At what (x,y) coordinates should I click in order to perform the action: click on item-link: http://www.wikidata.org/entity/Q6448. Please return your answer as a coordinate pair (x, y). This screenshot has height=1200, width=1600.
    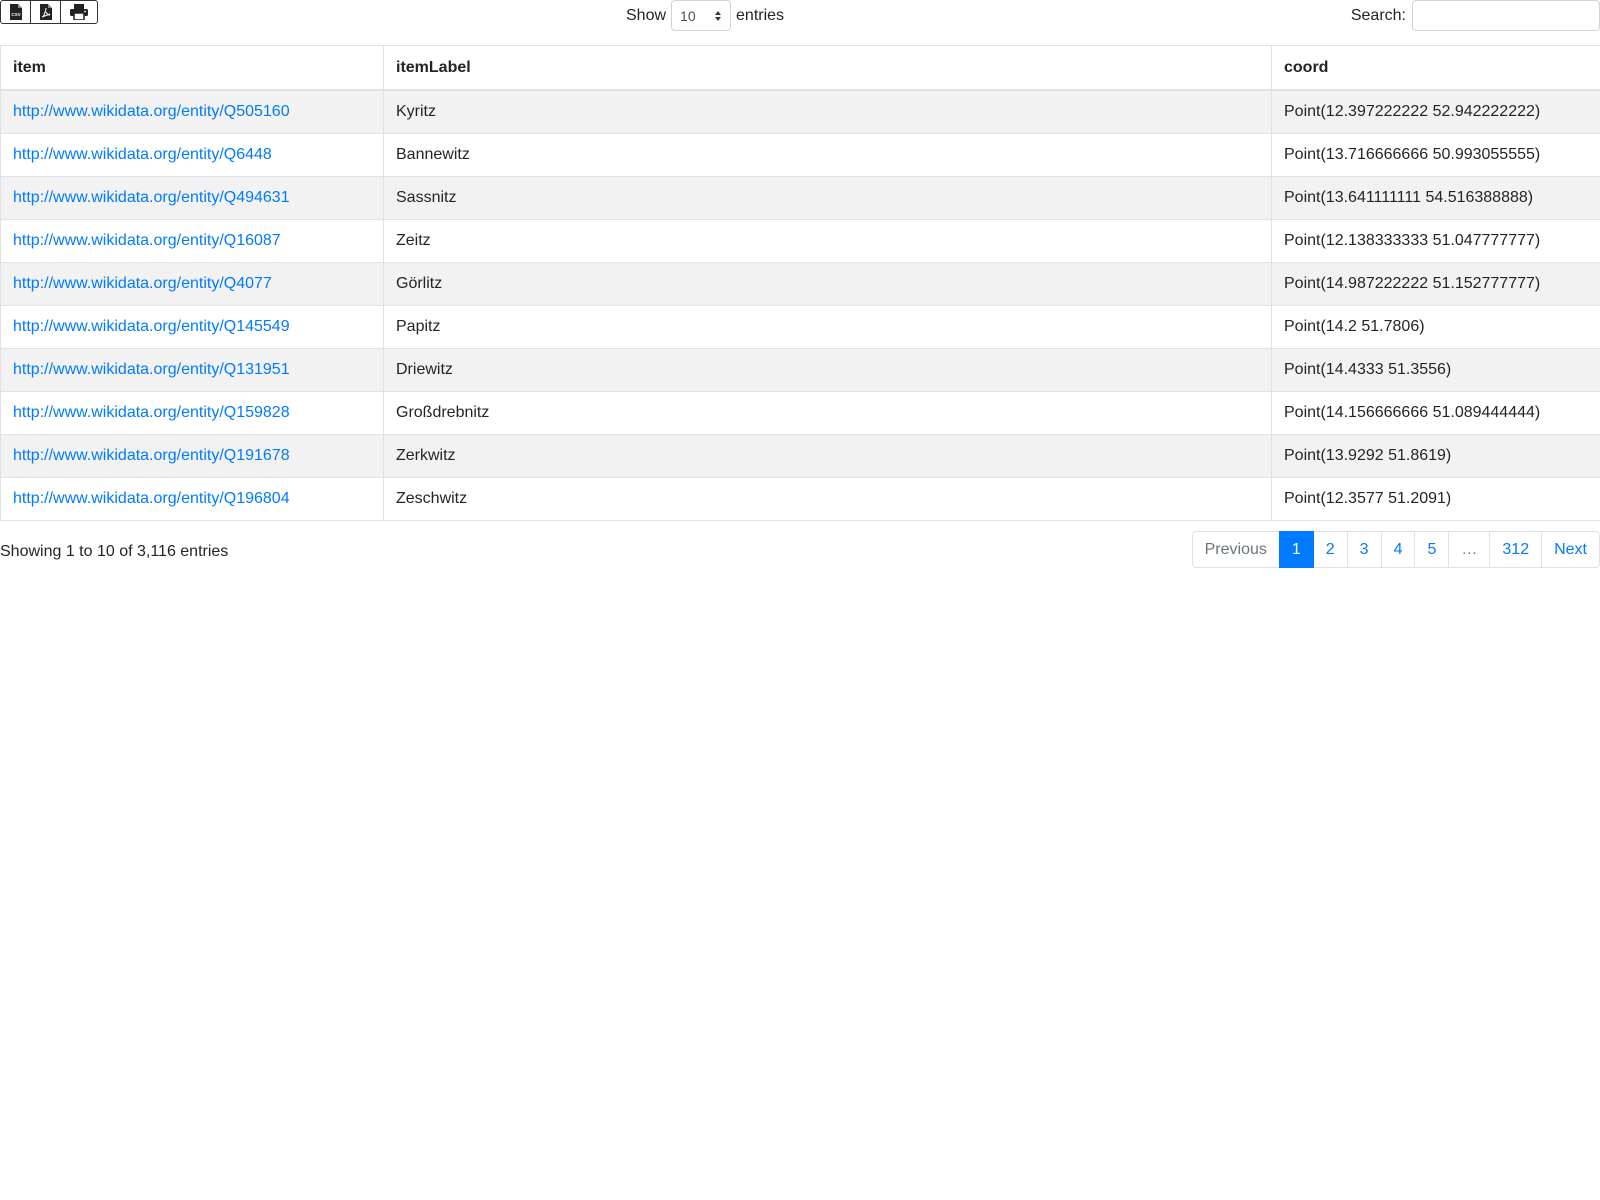
    Looking at the image, I should click on (142, 154).